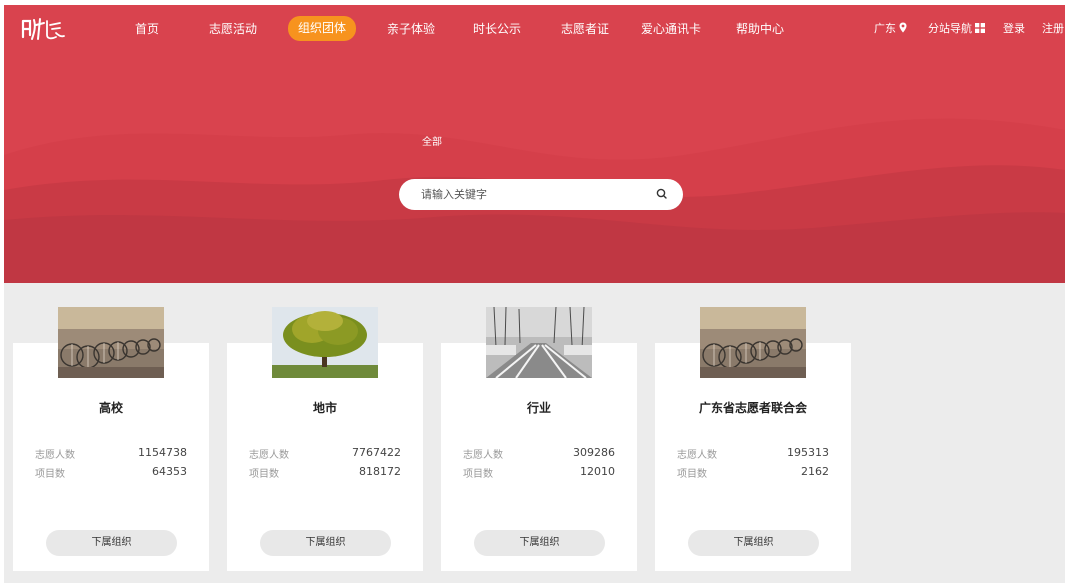 This screenshot has height=583, width=1070. Describe the element at coordinates (325, 453) in the screenshot. I see `volunteer-count-row: 志愿人数 7767422` at that location.